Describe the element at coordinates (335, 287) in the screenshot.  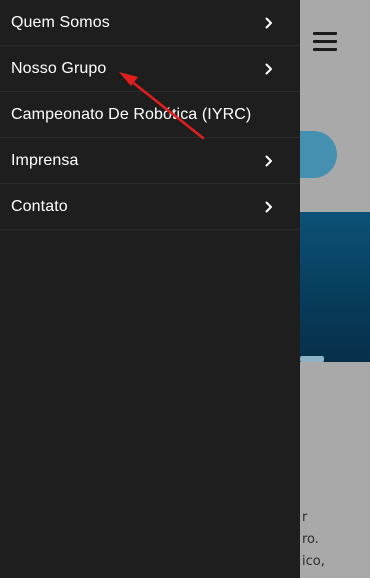
I see `background-hero-banner` at that location.